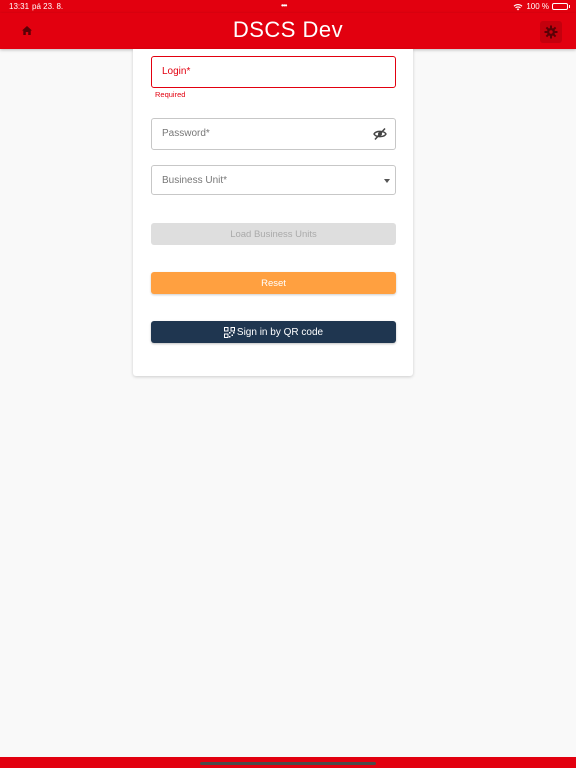  I want to click on sign-in-qr-button: Sign in by QR code, so click(273, 332).